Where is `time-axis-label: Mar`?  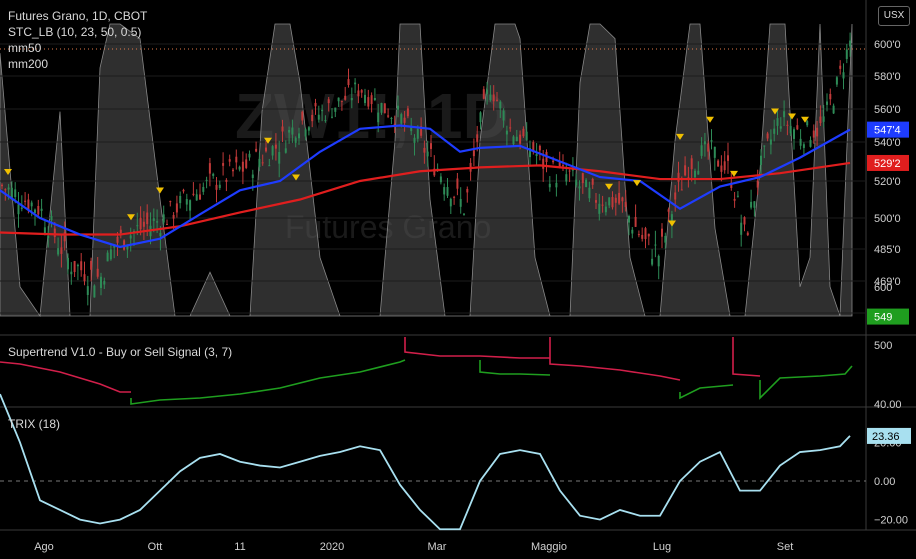
time-axis-label: Mar is located at coordinates (437, 547).